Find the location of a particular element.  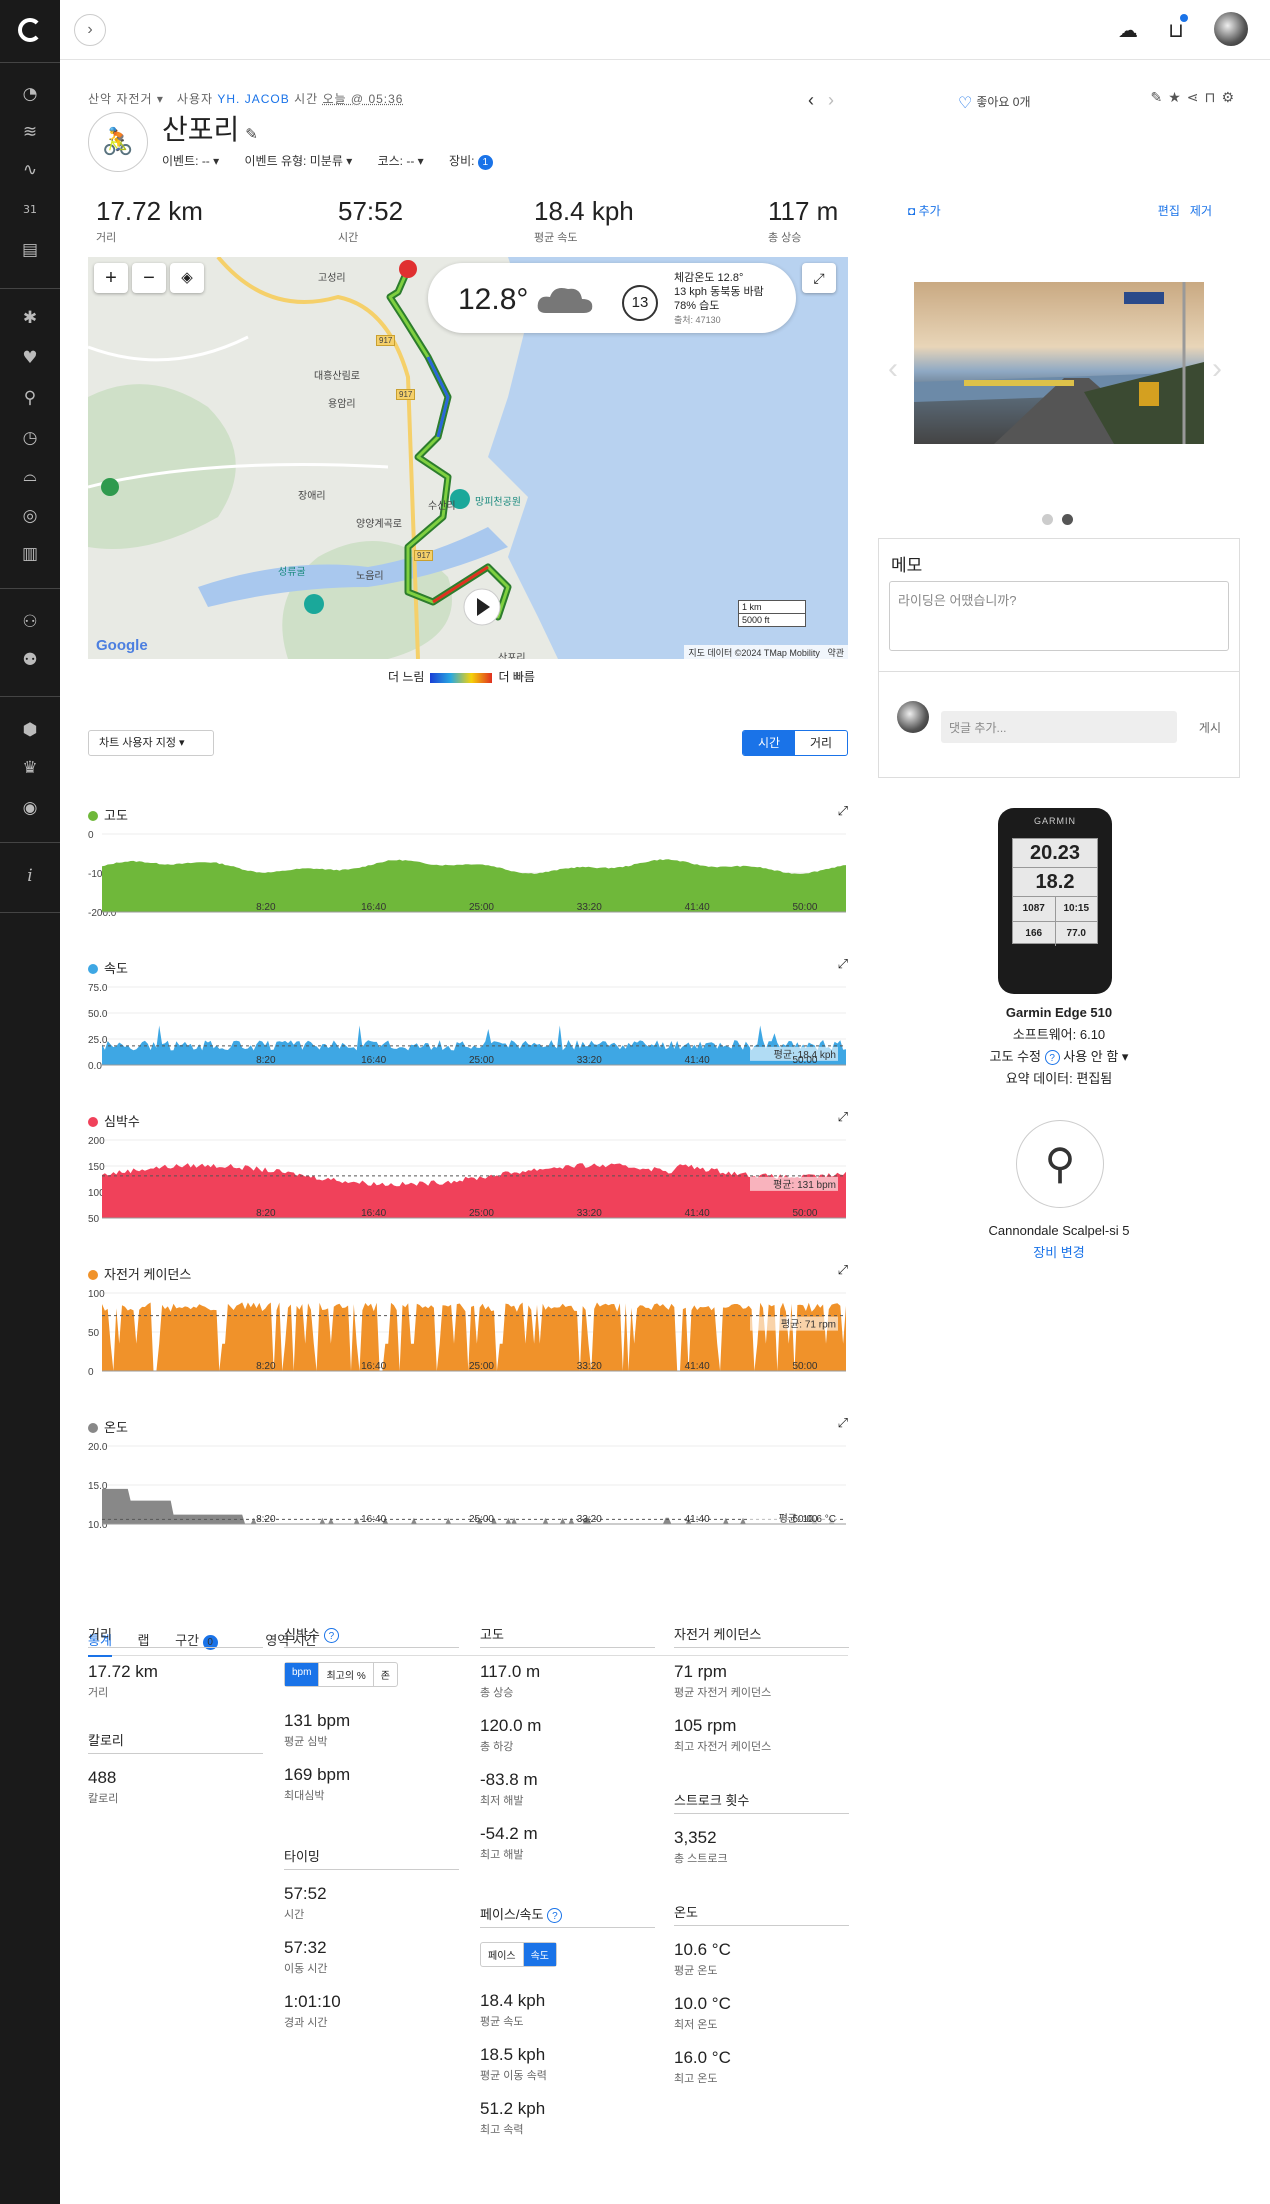

stat-value: 131 bpm is located at coordinates (317, 1720).